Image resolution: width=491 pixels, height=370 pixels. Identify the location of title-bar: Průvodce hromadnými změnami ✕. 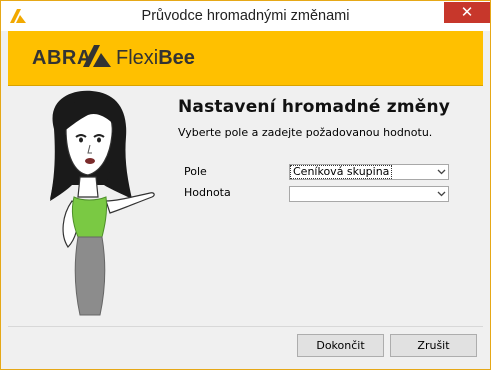
(245, 16).